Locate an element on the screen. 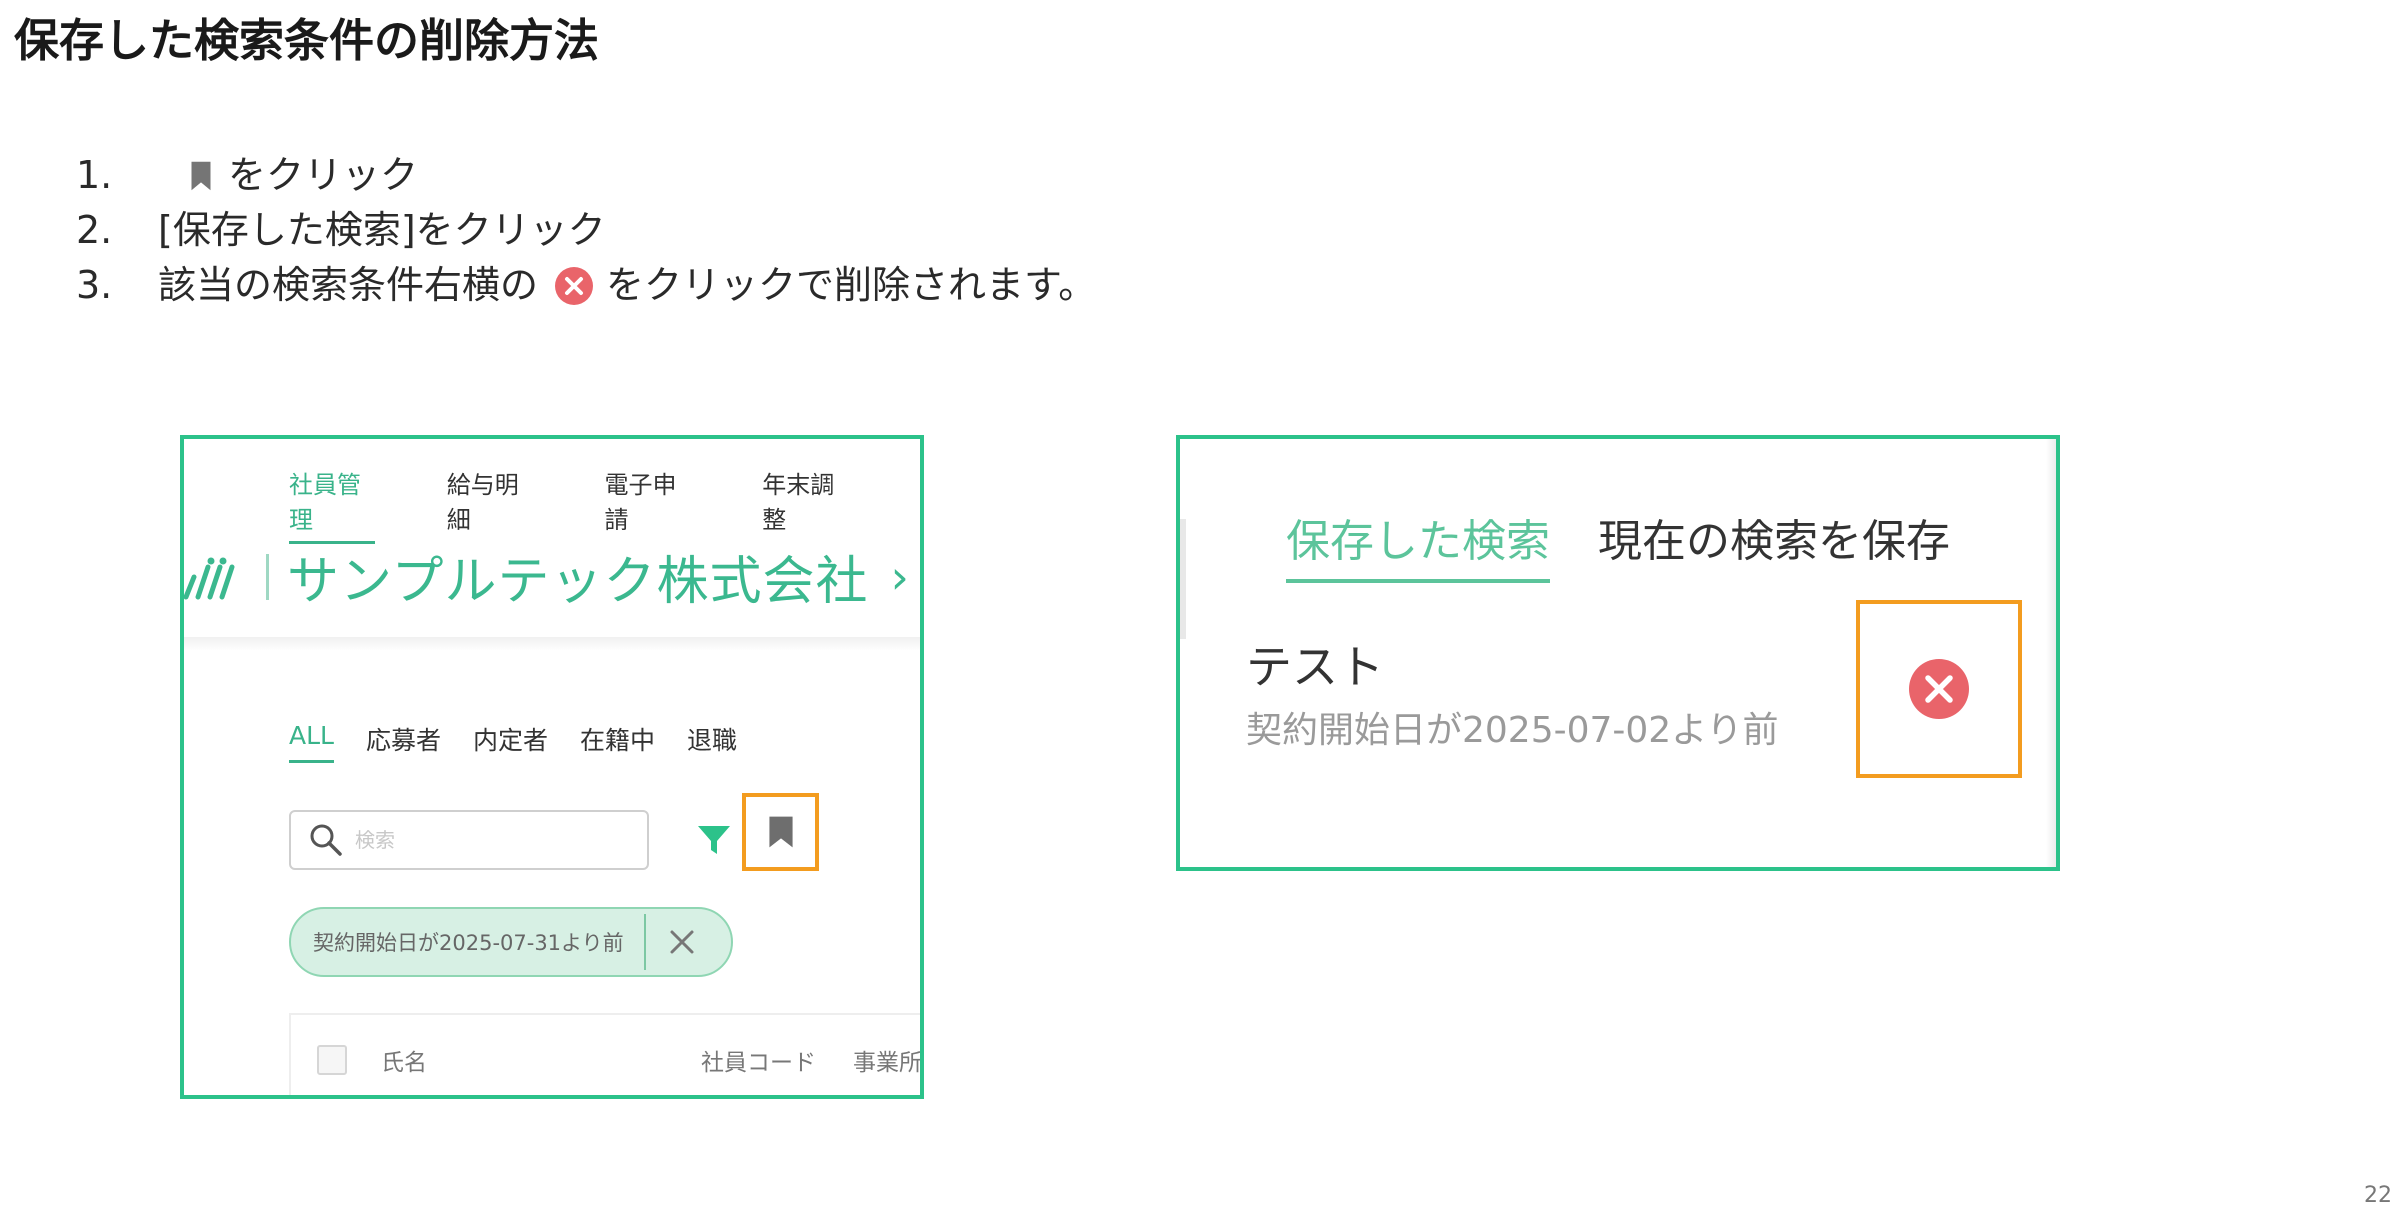  step-number: 2. is located at coordinates (94, 230).